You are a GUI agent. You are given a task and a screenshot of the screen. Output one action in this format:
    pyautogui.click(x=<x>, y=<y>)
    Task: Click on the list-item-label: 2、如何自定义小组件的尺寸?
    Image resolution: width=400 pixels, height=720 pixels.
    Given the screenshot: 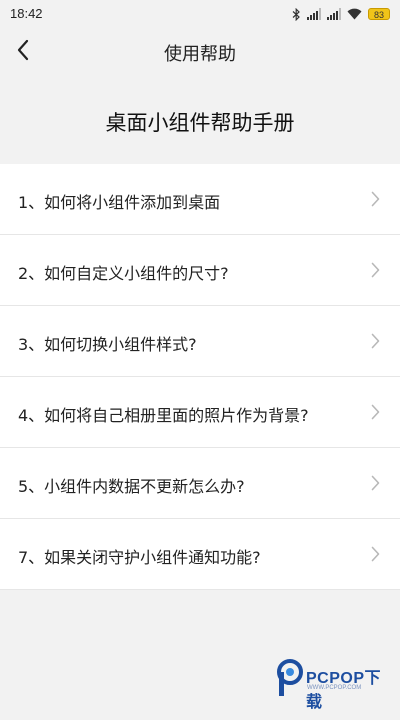 What is the action you would take?
    pyautogui.click(x=123, y=273)
    